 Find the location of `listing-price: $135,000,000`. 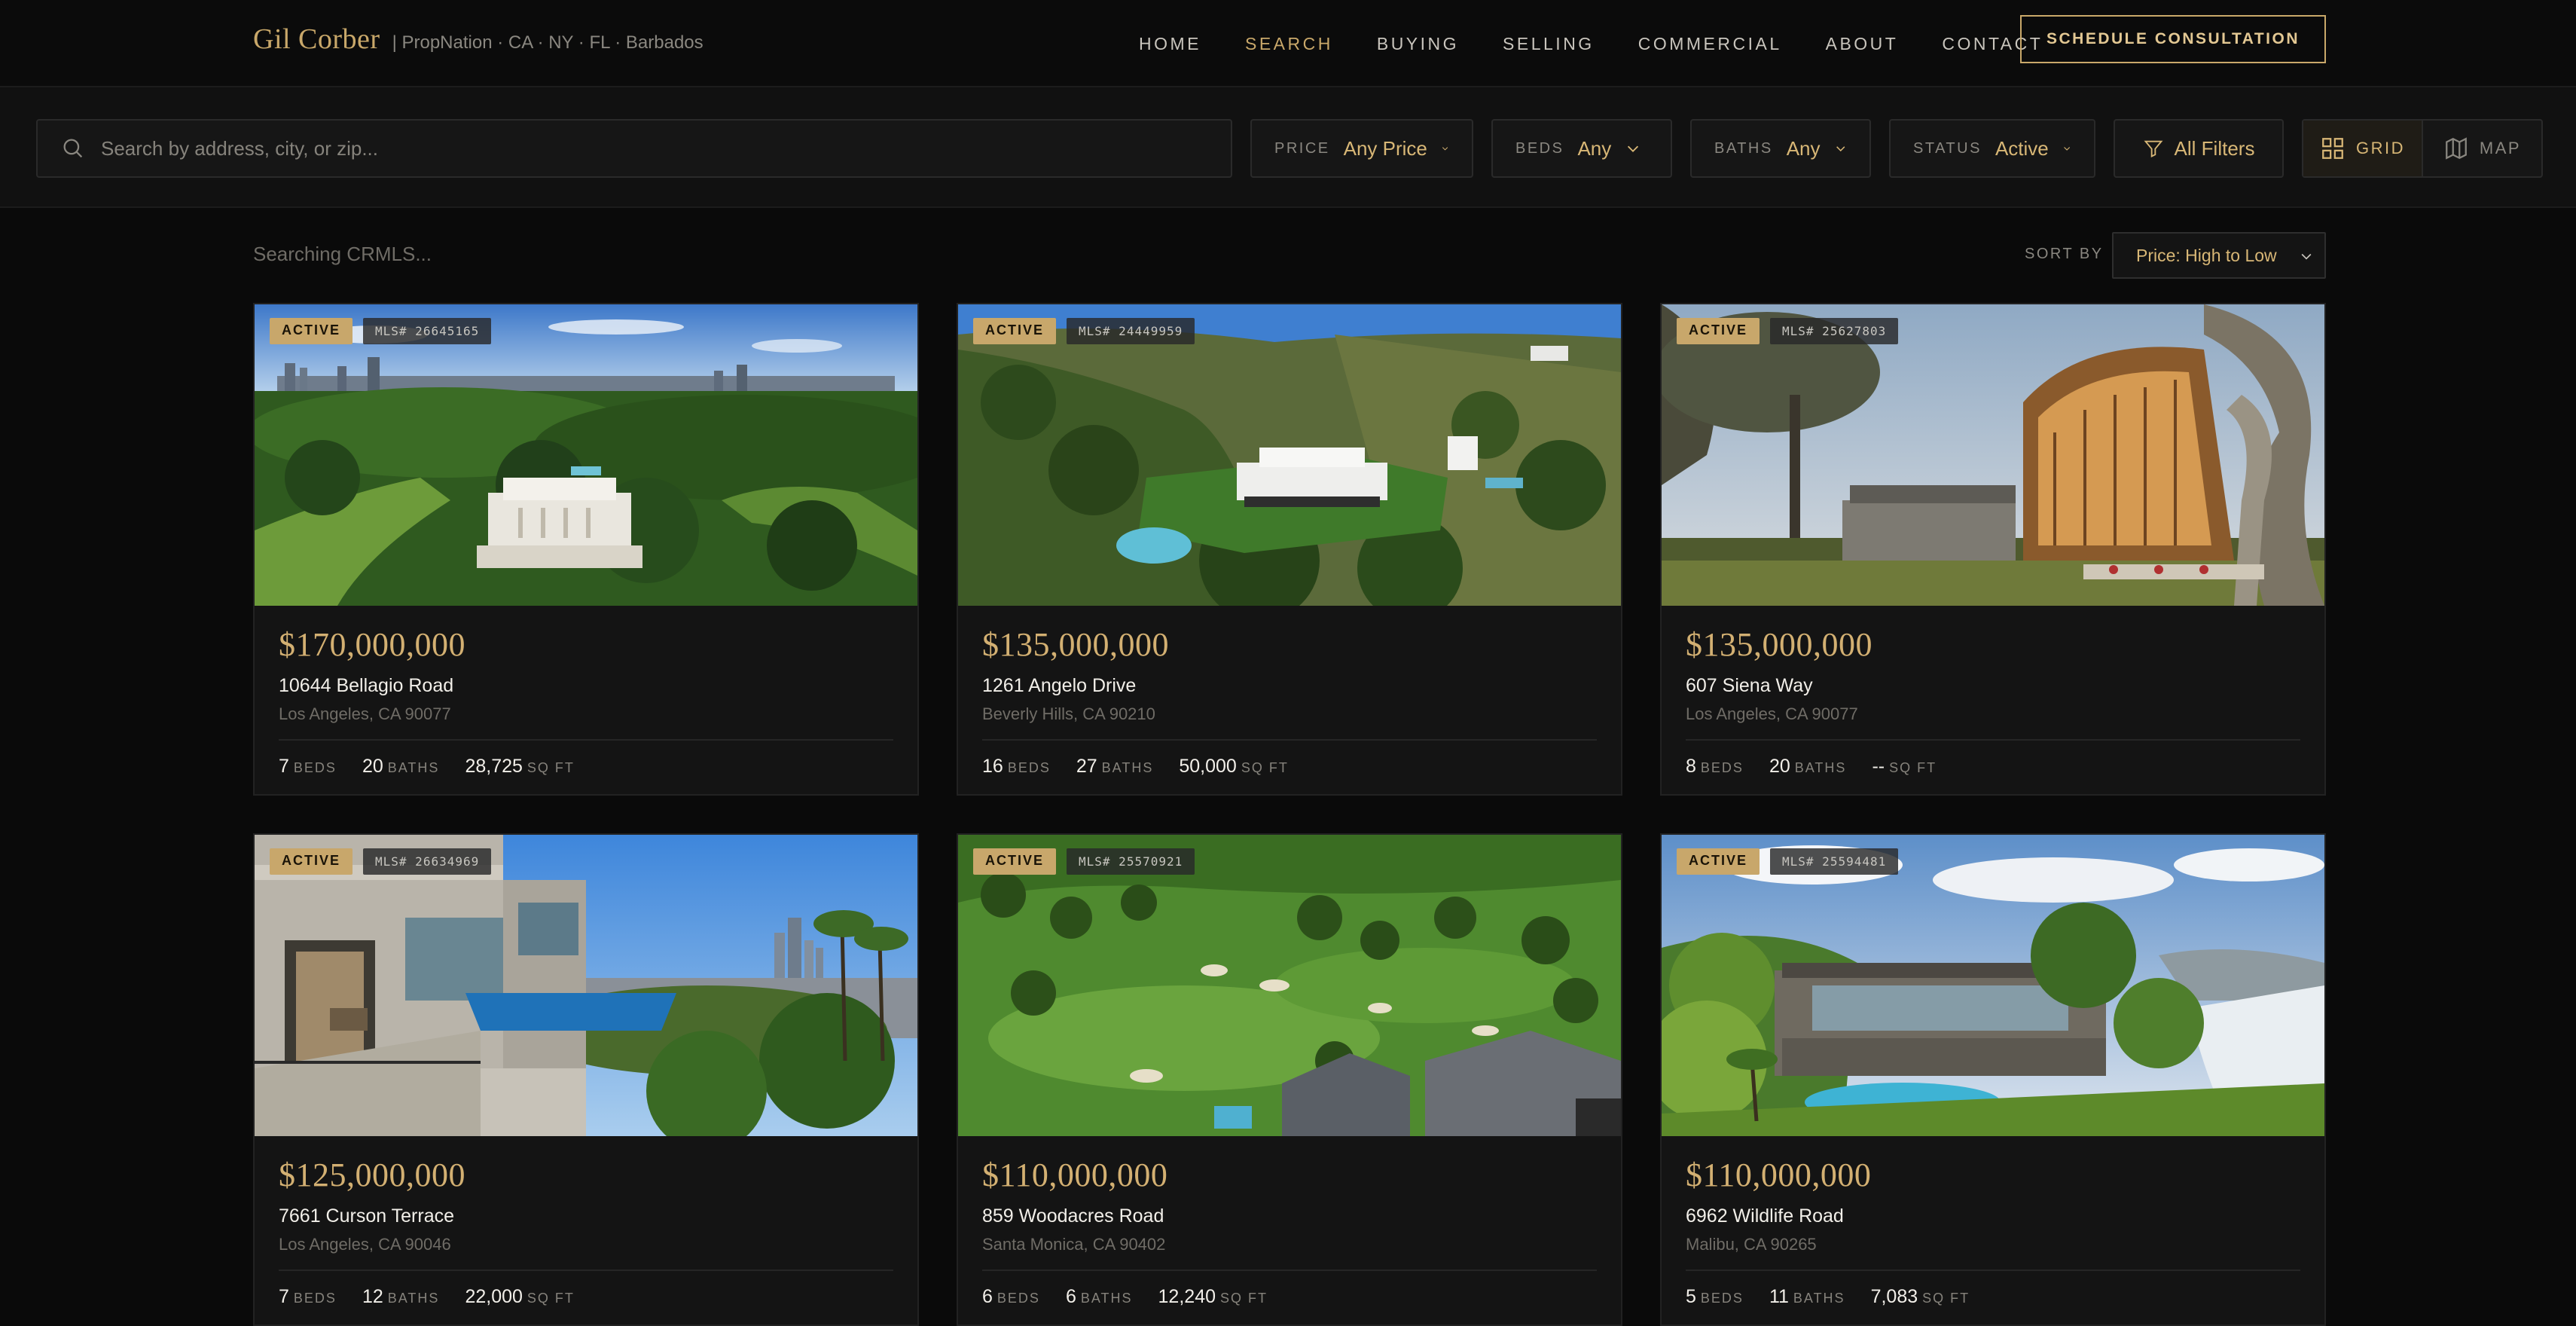

listing-price: $135,000,000 is located at coordinates (1075, 644).